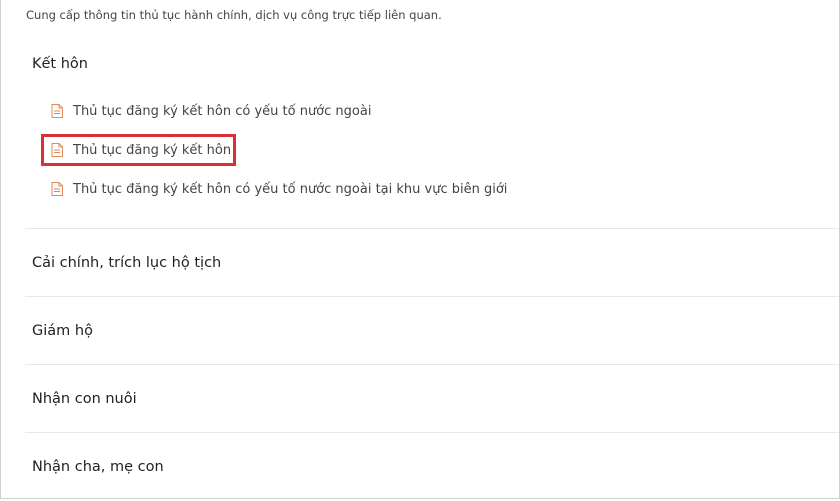 The height and width of the screenshot is (501, 840). Describe the element at coordinates (138, 150) in the screenshot. I see `highlight-box` at that location.